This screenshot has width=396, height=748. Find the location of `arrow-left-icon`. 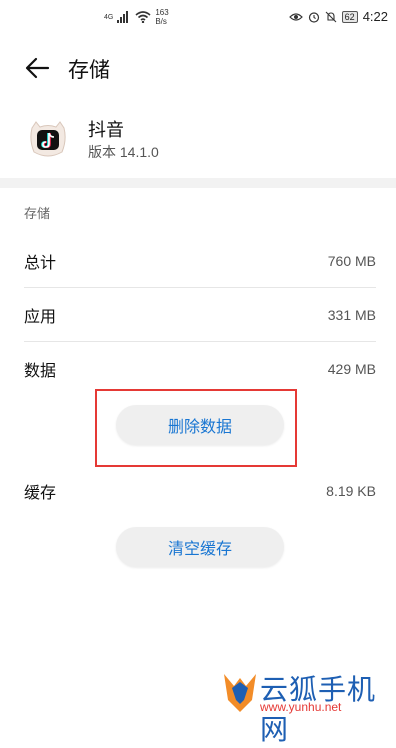

arrow-left-icon is located at coordinates (37, 68).